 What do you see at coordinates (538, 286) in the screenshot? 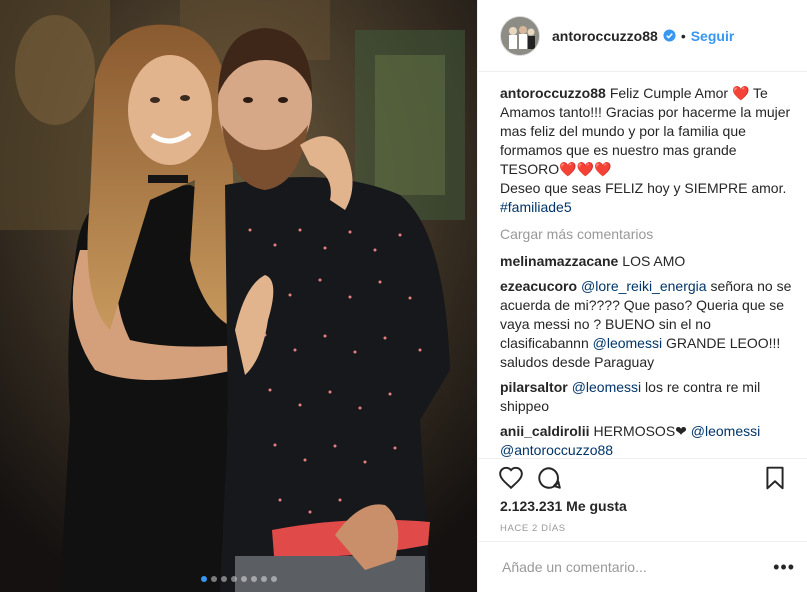
I see `comment-username: ezeacucoro` at bounding box center [538, 286].